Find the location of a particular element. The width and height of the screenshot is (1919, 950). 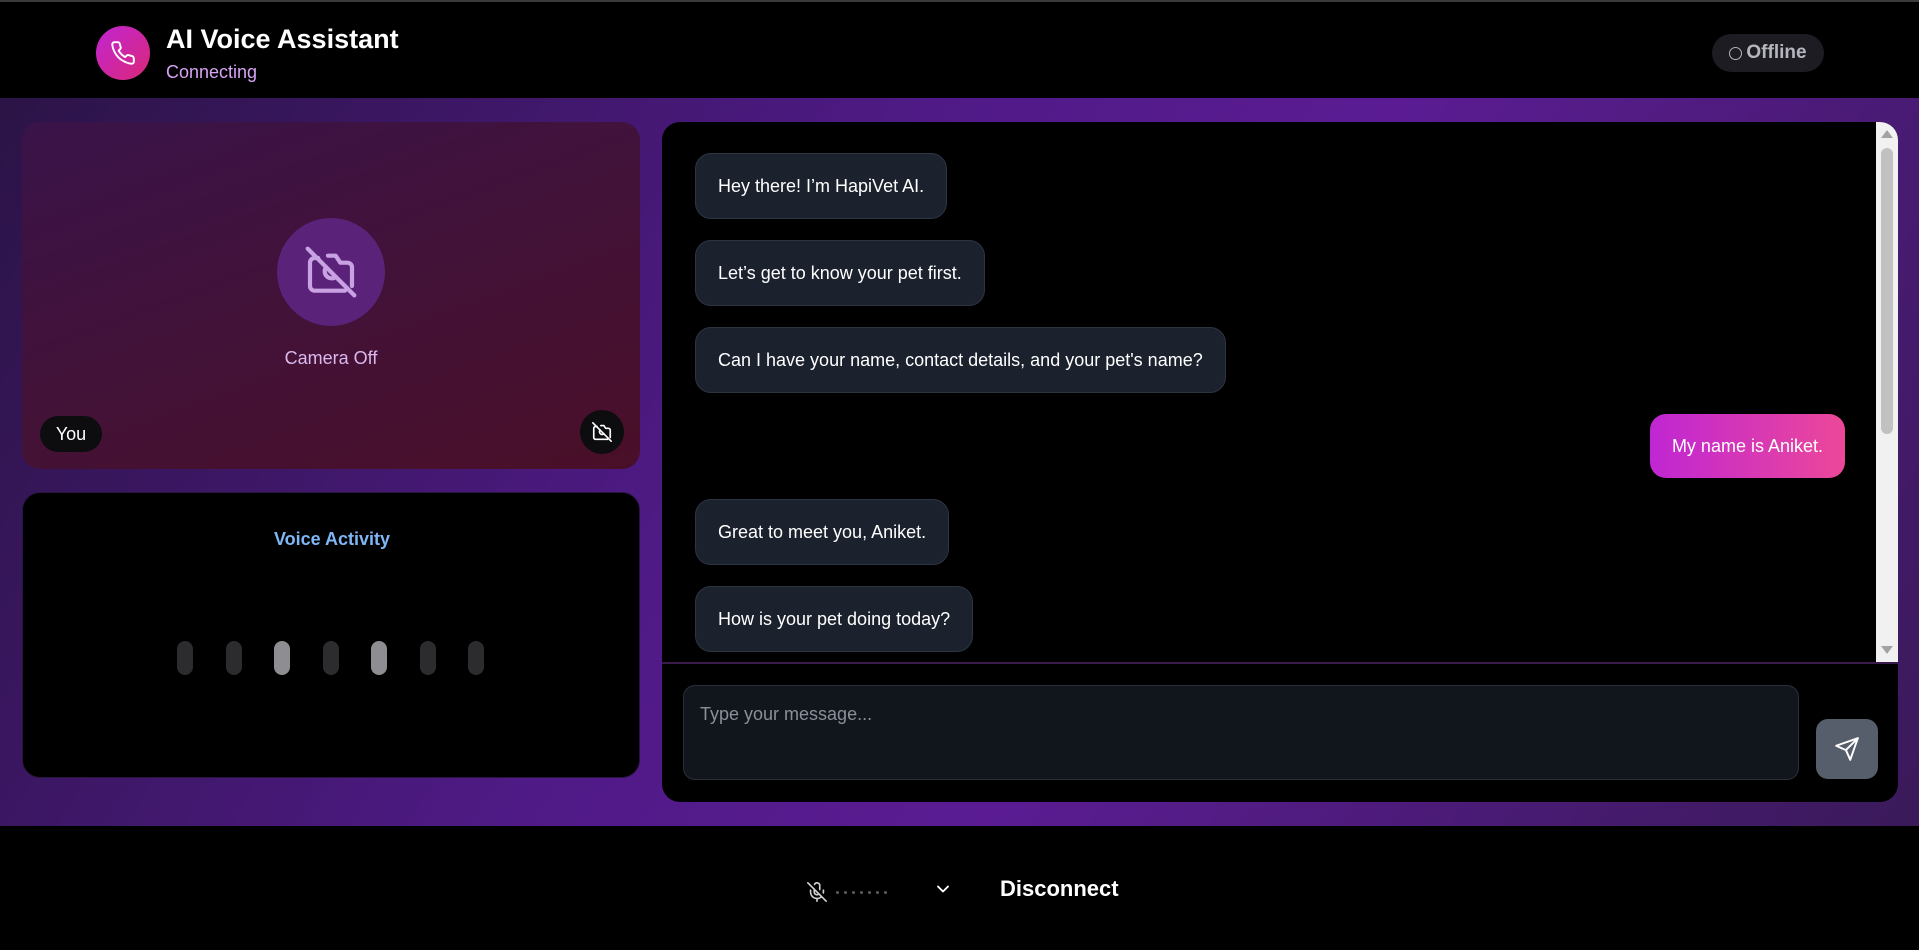

status-dot-icon is located at coordinates (1736, 53).